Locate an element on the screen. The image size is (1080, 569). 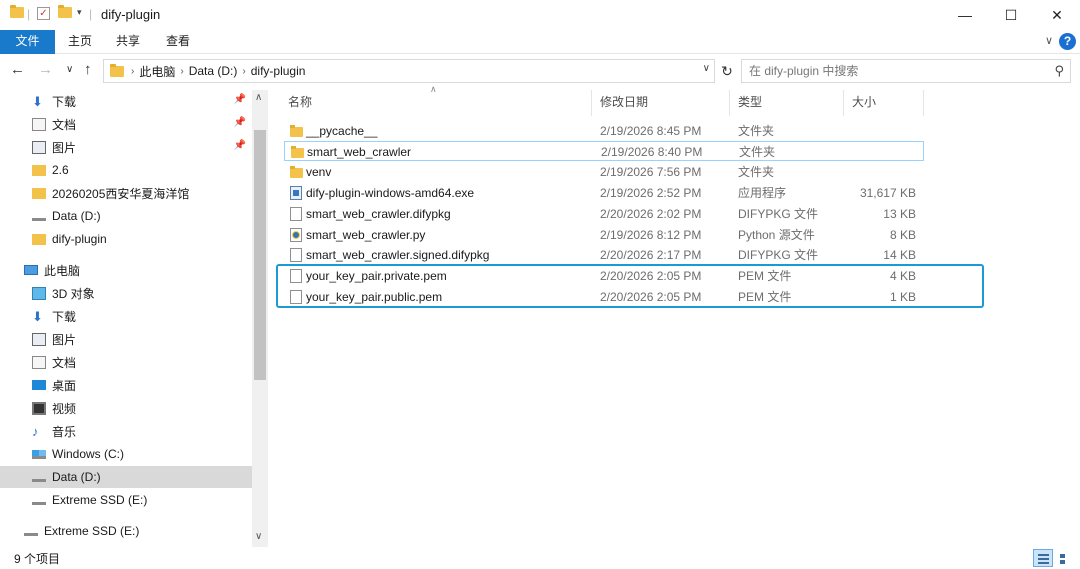
close-button: ✕ is located at coordinates (1057, 15).